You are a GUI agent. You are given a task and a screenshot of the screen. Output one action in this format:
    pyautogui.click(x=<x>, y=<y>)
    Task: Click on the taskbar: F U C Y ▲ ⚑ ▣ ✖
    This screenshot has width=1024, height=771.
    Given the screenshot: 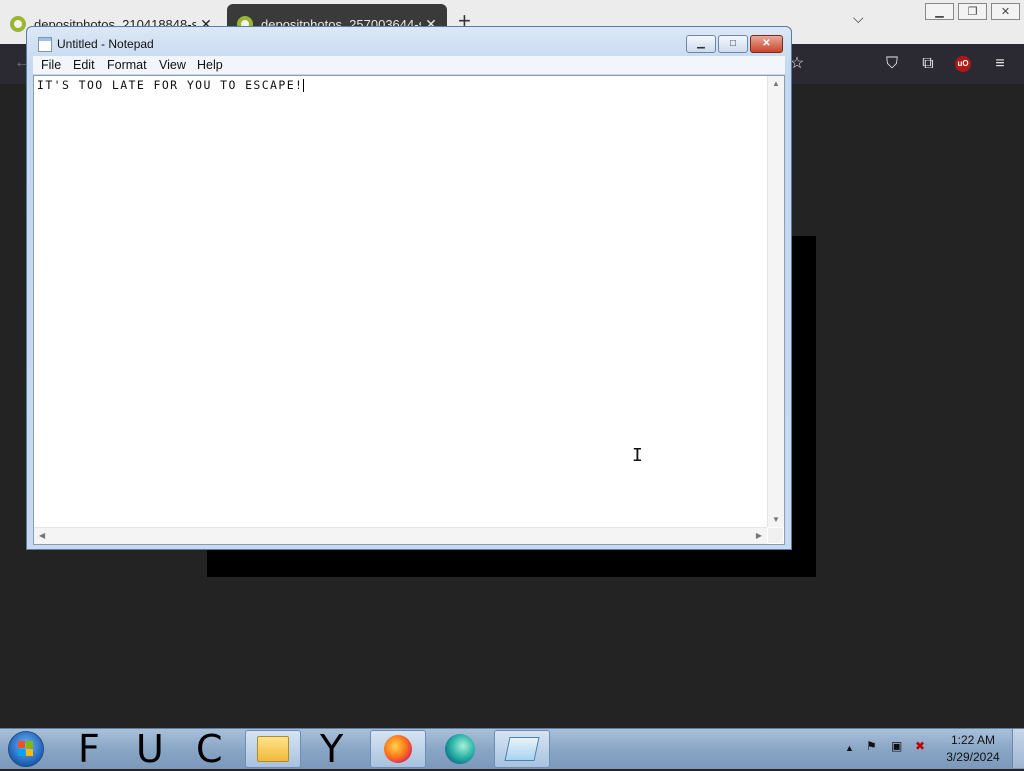 What is the action you would take?
    pyautogui.click(x=512, y=748)
    